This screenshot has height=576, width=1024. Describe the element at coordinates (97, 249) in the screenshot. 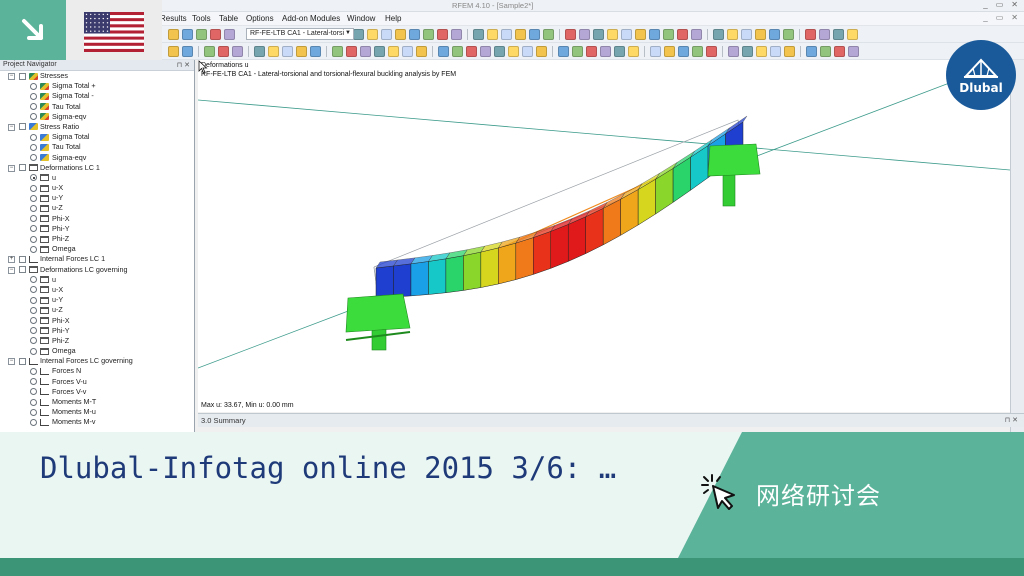

I see `tree-item: Omega` at that location.